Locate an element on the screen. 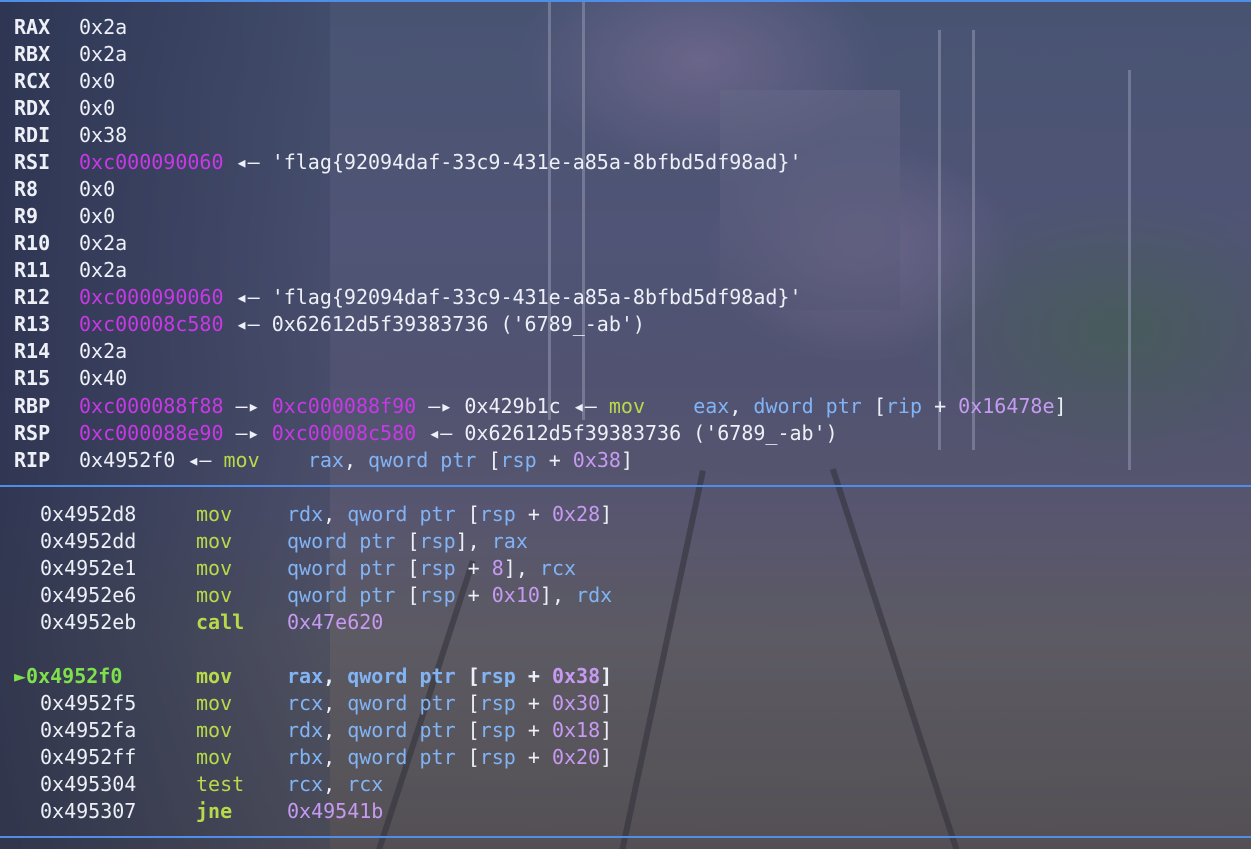 This screenshot has width=1251, height=849. code-address: 0x495307 is located at coordinates (88, 811).